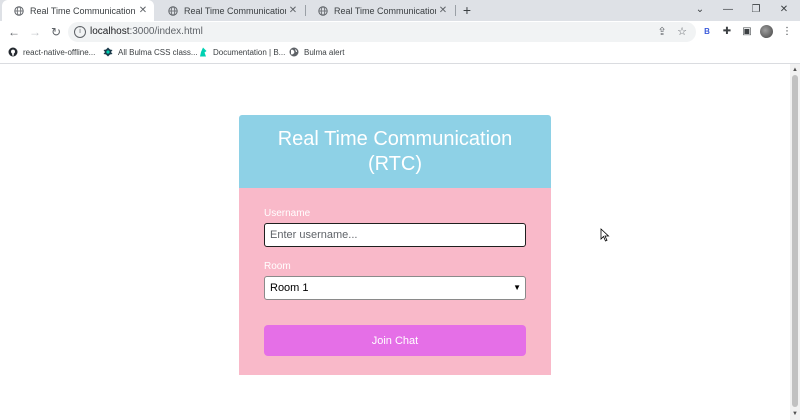 The width and height of the screenshot is (800, 420). I want to click on url-host: localhost, so click(110, 31).